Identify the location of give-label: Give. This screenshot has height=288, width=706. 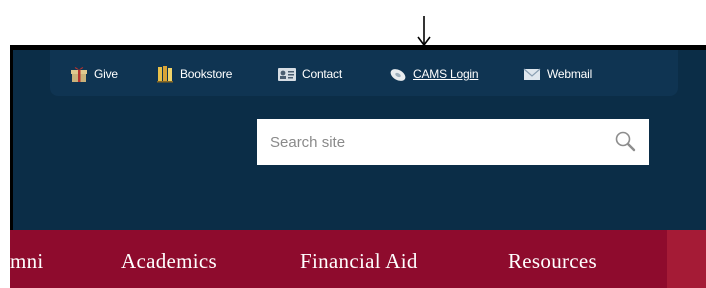
(106, 74).